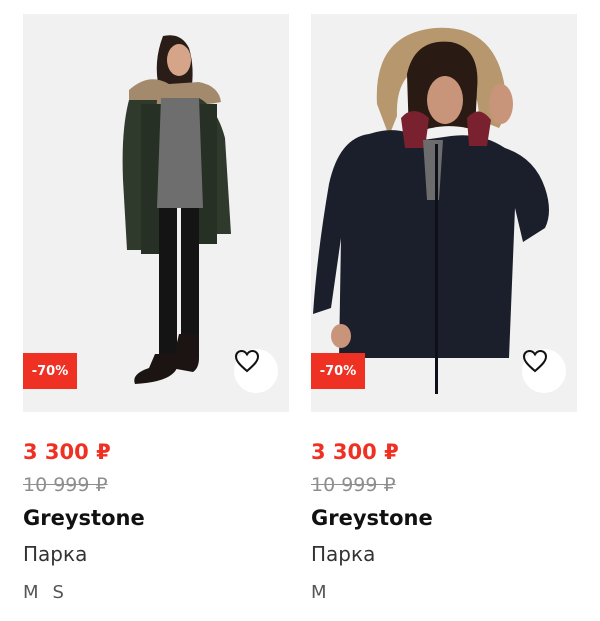 The width and height of the screenshot is (600, 621). Describe the element at coordinates (156, 593) in the screenshot. I see `size-list: M S` at that location.